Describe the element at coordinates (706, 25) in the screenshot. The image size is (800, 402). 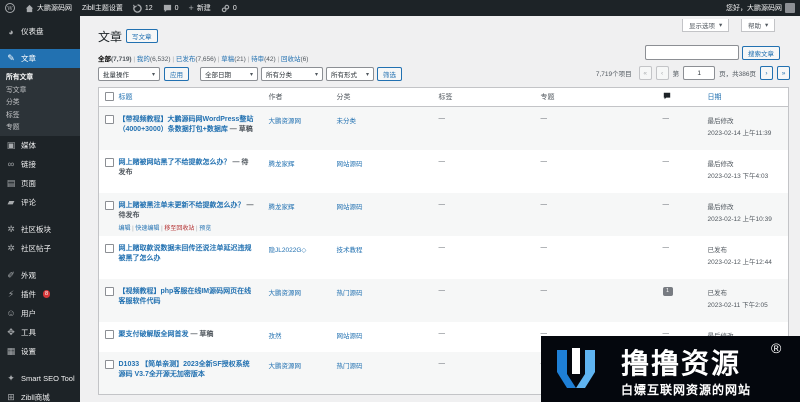
I see `screen-options-button: 显示选项 ▾` at that location.